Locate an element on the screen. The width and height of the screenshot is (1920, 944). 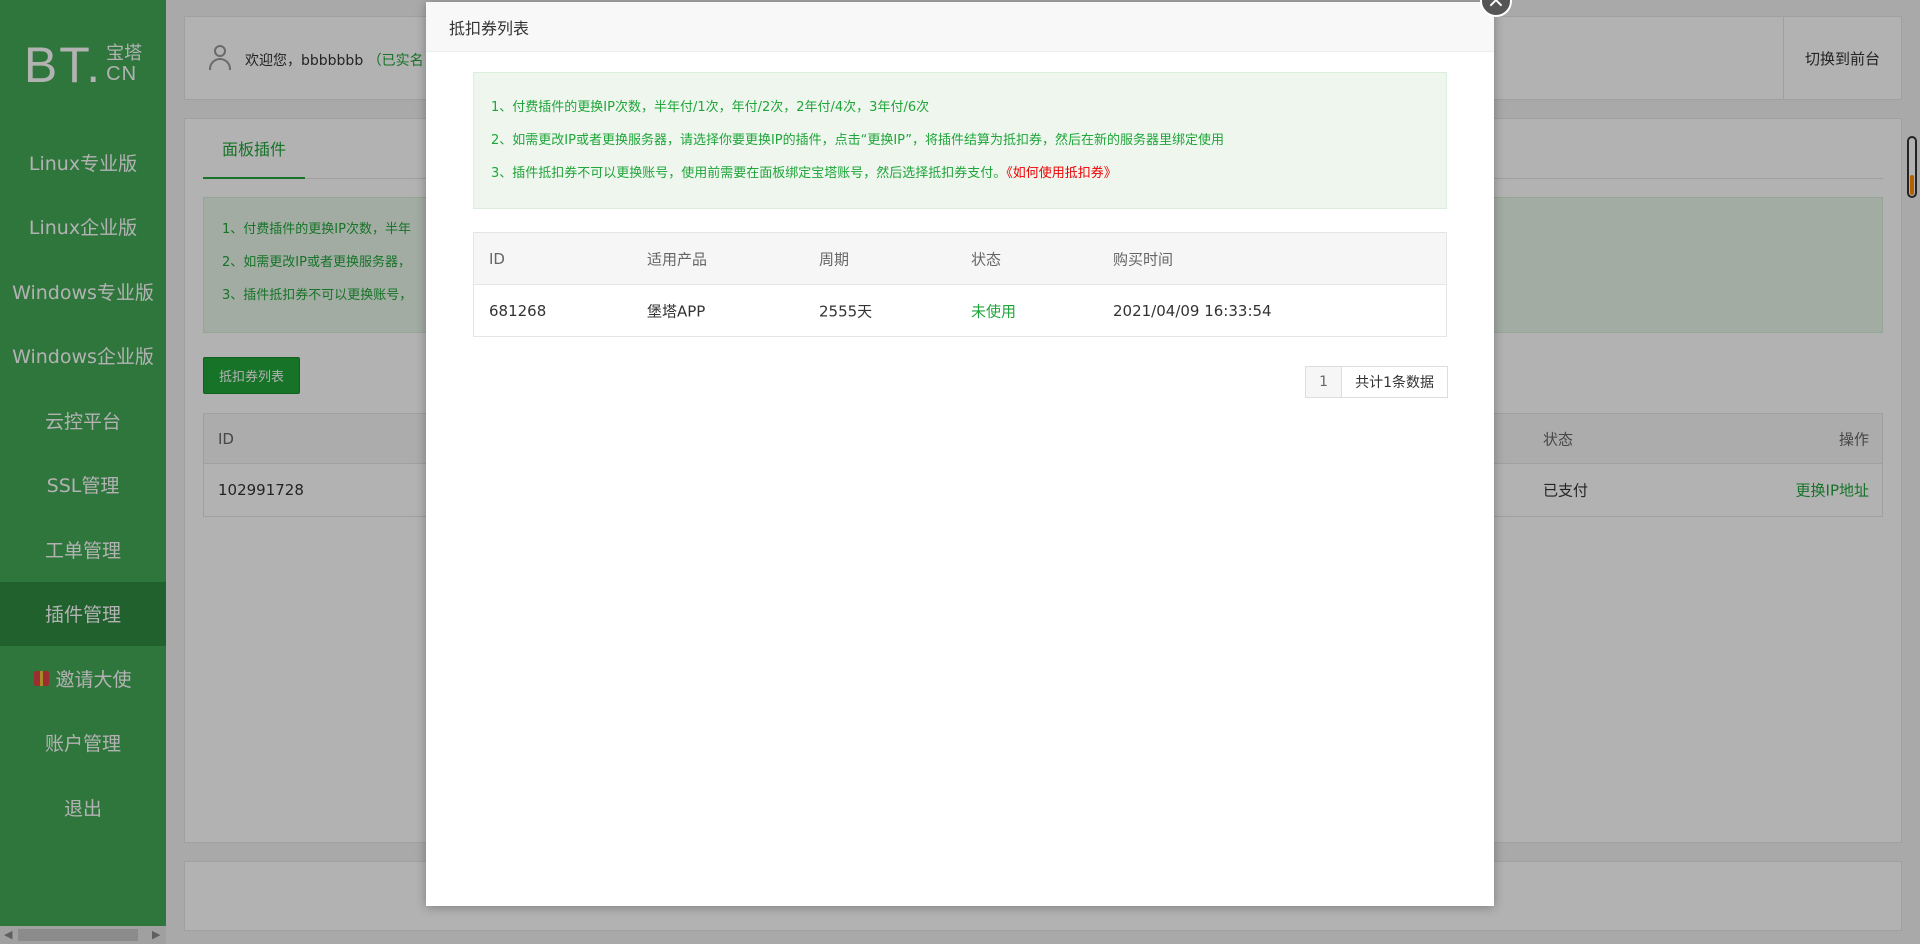
cell-product: 堡塔APP is located at coordinates (676, 311).